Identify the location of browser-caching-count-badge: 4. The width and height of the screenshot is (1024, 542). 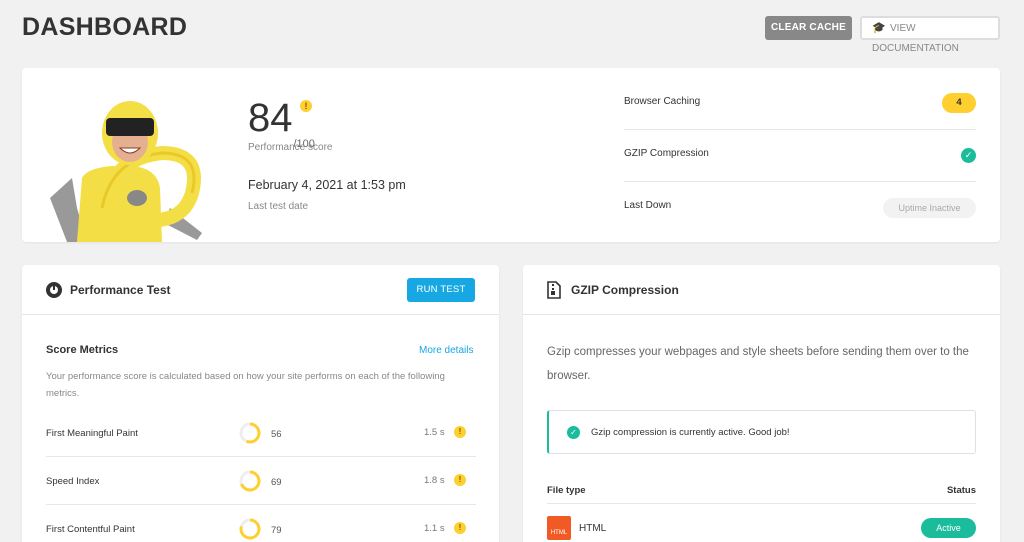
(959, 103).